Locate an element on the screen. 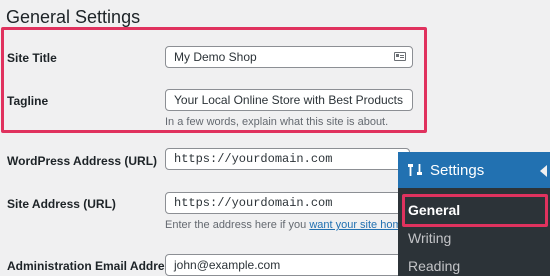 The height and width of the screenshot is (276, 550). site-address-description-text: Enter the address here if you is located at coordinates (237, 225).